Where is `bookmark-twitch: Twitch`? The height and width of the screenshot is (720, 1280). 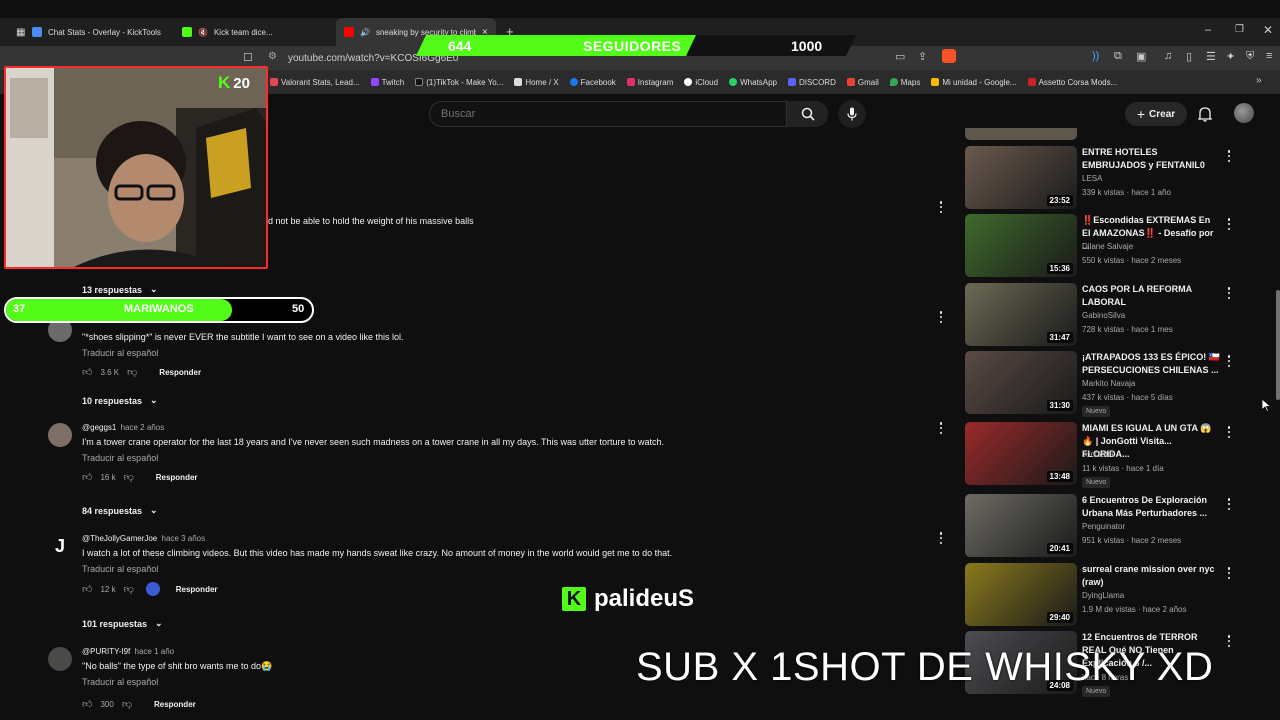
bookmark-twitch: Twitch is located at coordinates (387, 82).